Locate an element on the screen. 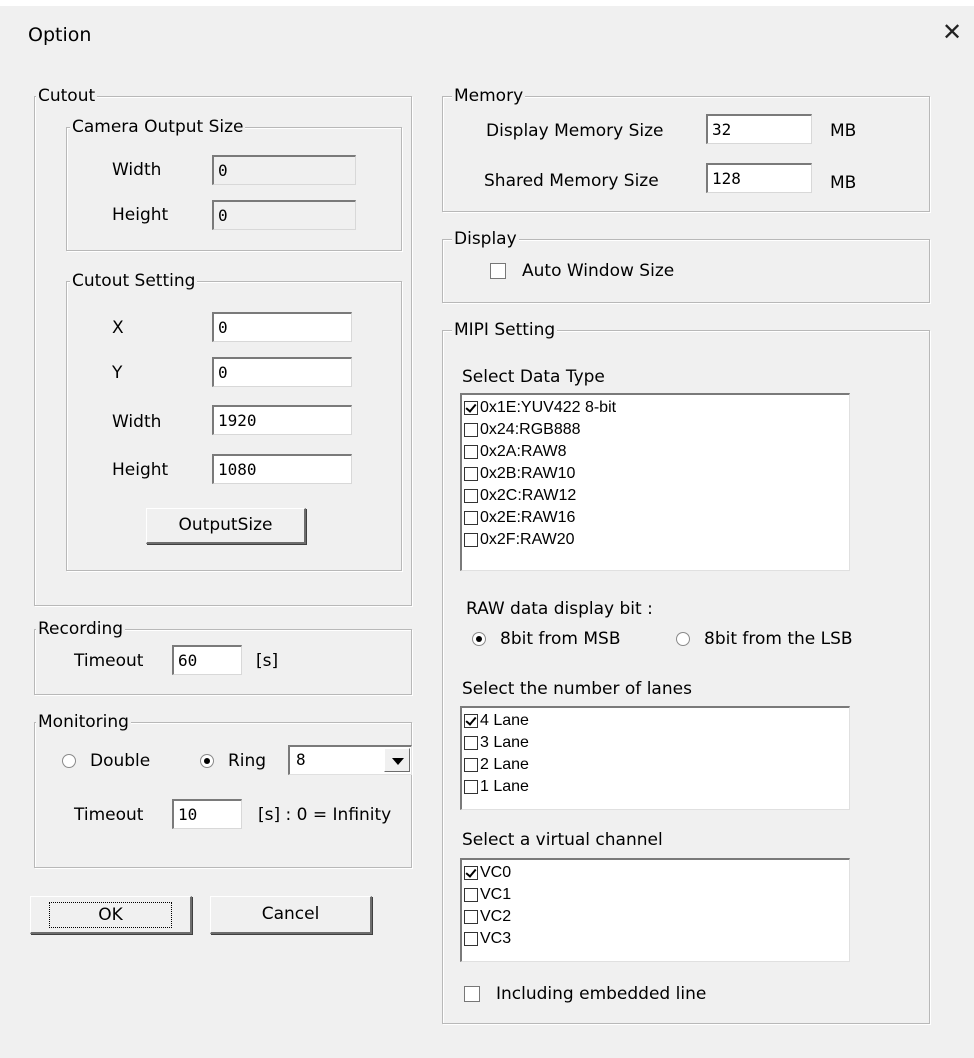 The height and width of the screenshot is (1058, 974). cutout-legend: Cutout is located at coordinates (67, 96).